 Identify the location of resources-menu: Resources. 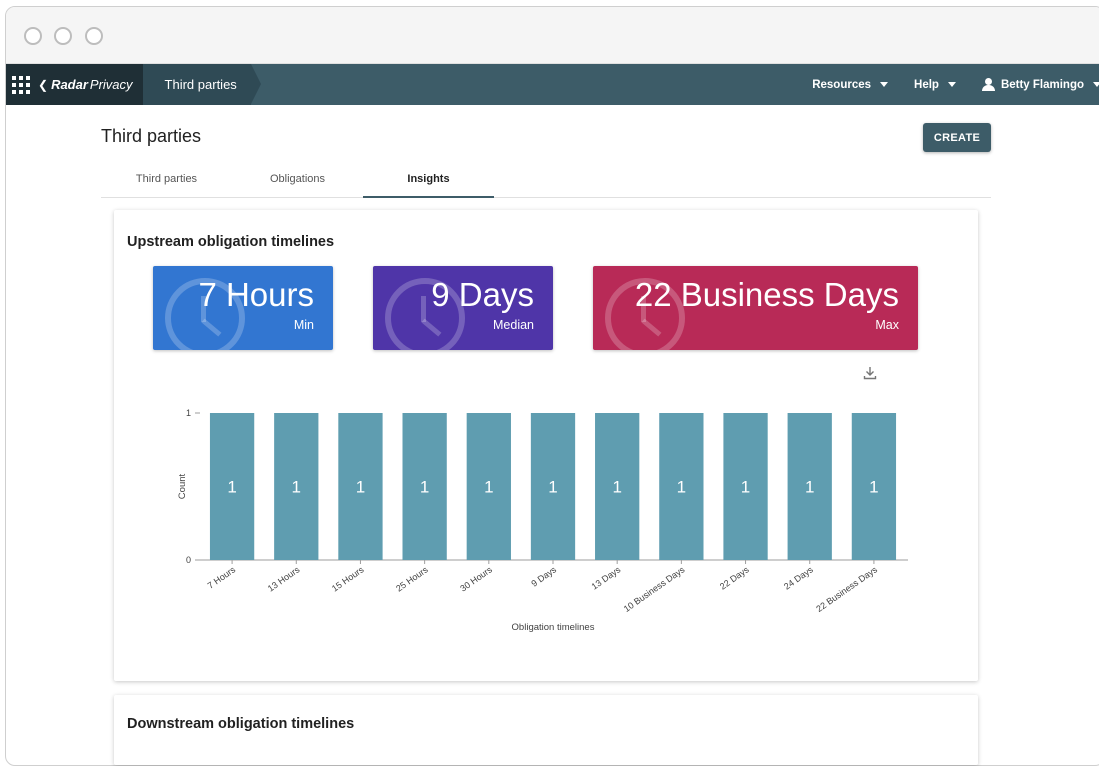
(850, 84).